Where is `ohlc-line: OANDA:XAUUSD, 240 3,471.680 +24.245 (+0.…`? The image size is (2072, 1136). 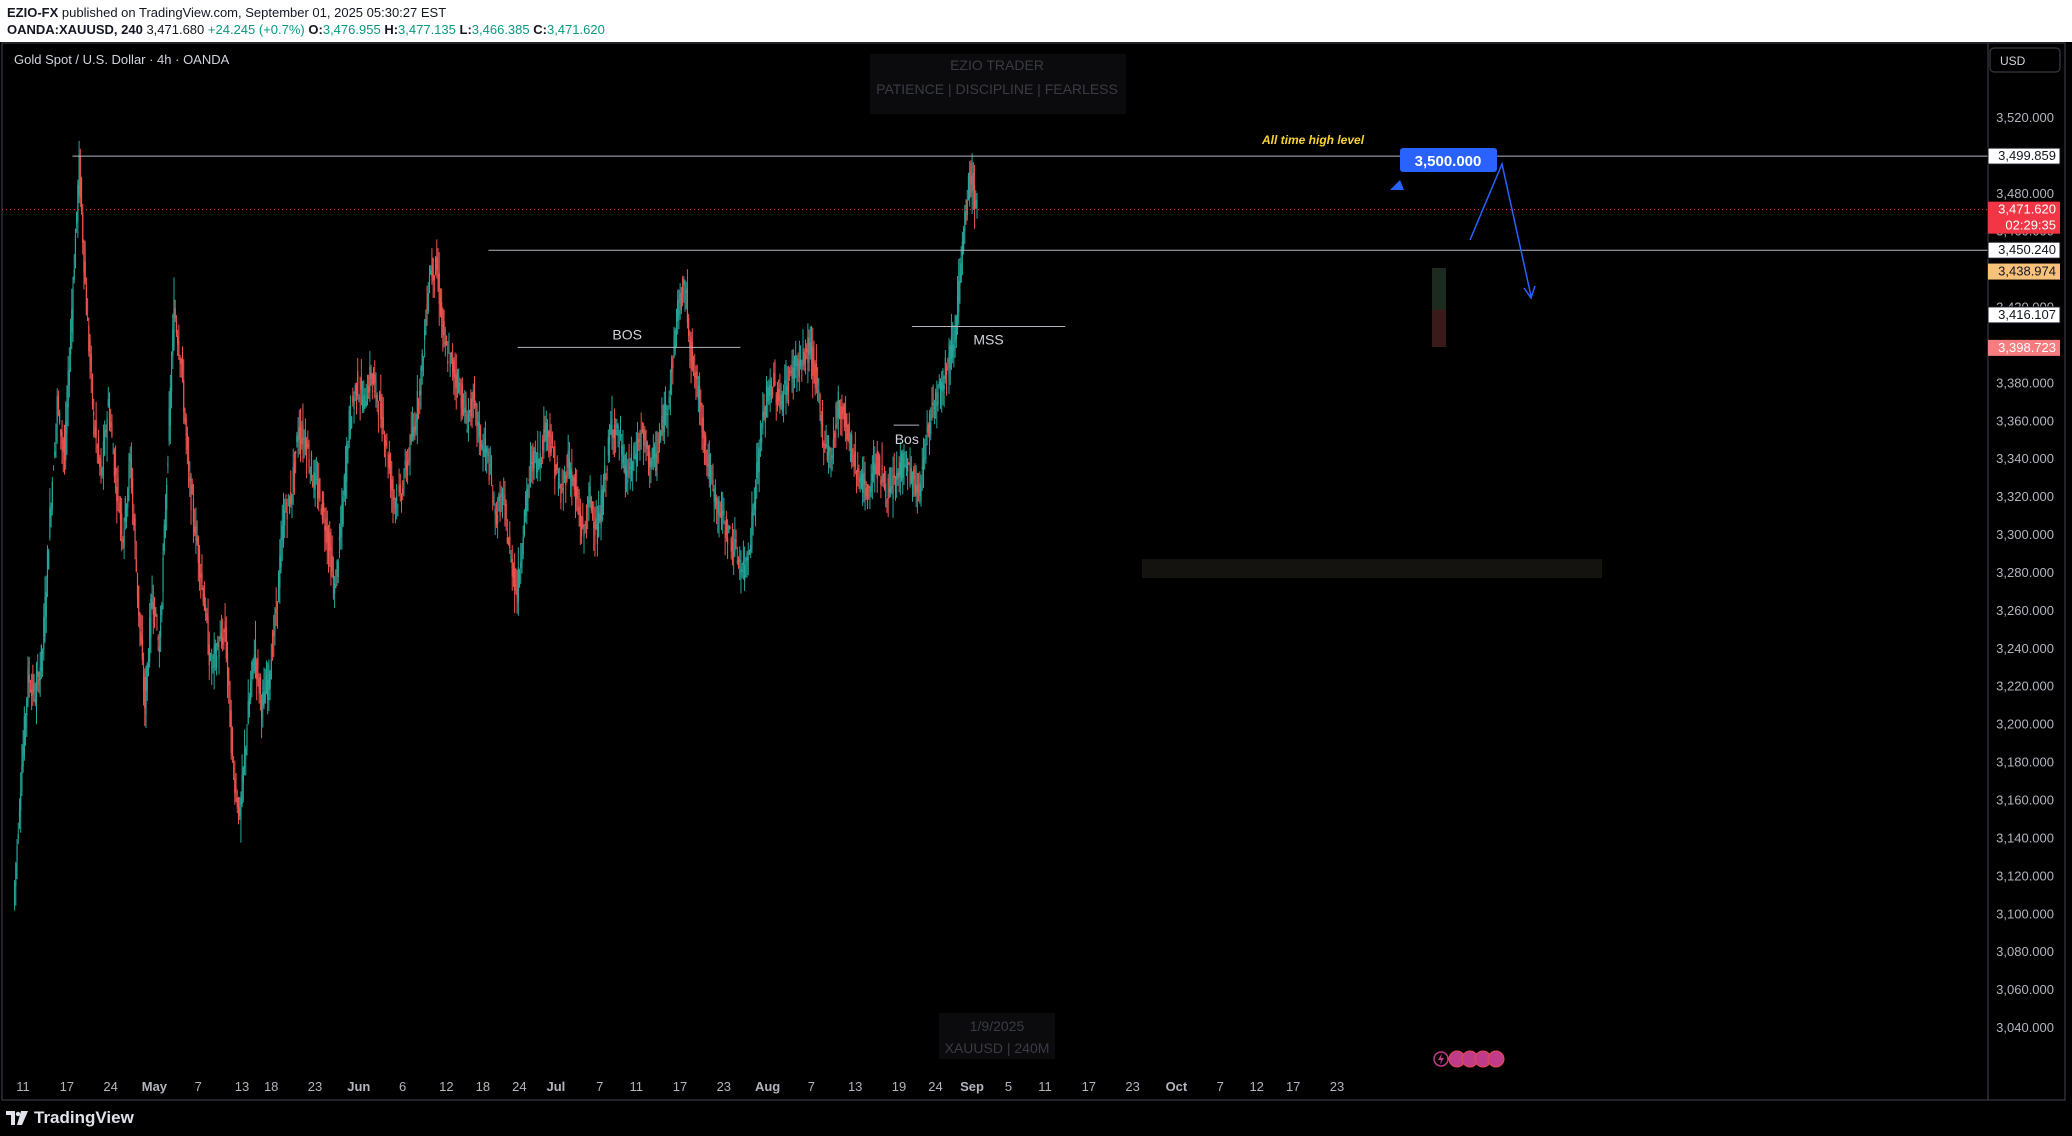
ohlc-line: OANDA:XAUUSD, 240 3,471.680 +24.245 (+0.… is located at coordinates (306, 29).